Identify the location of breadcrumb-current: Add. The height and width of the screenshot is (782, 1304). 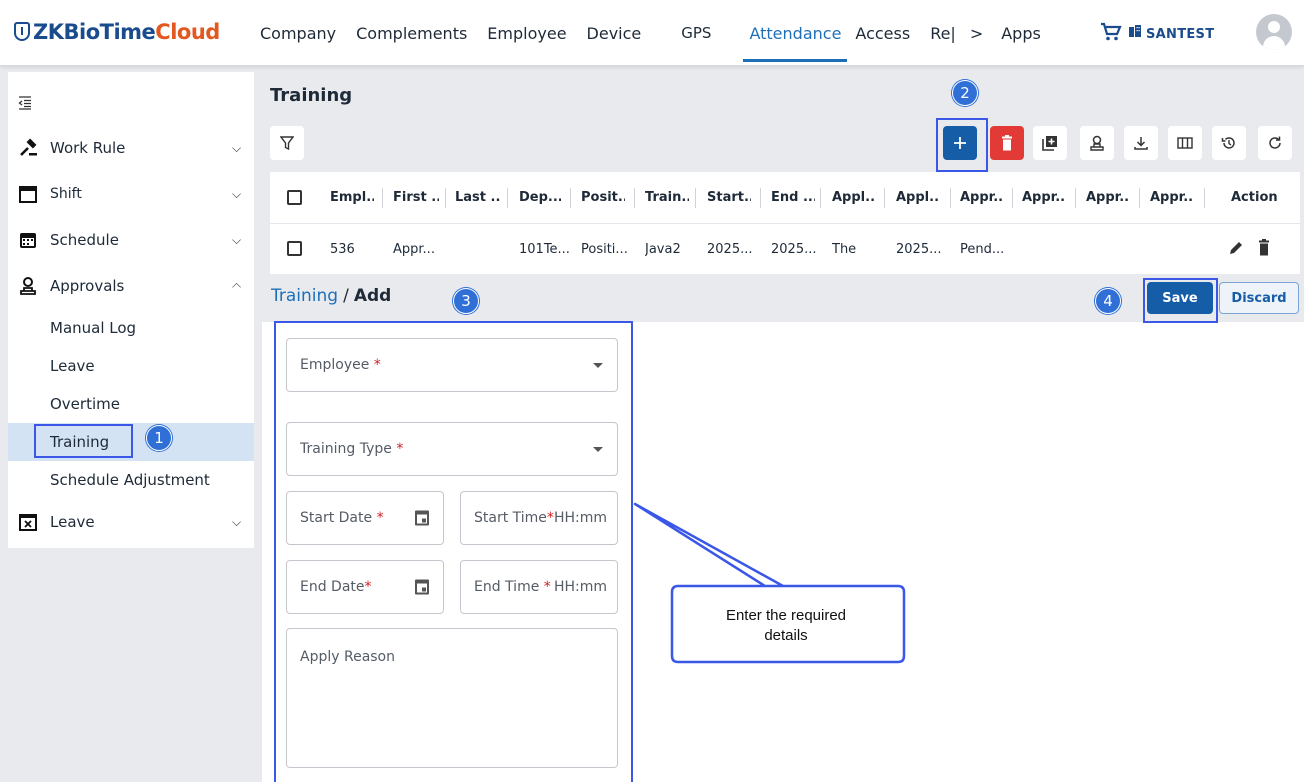
(372, 296).